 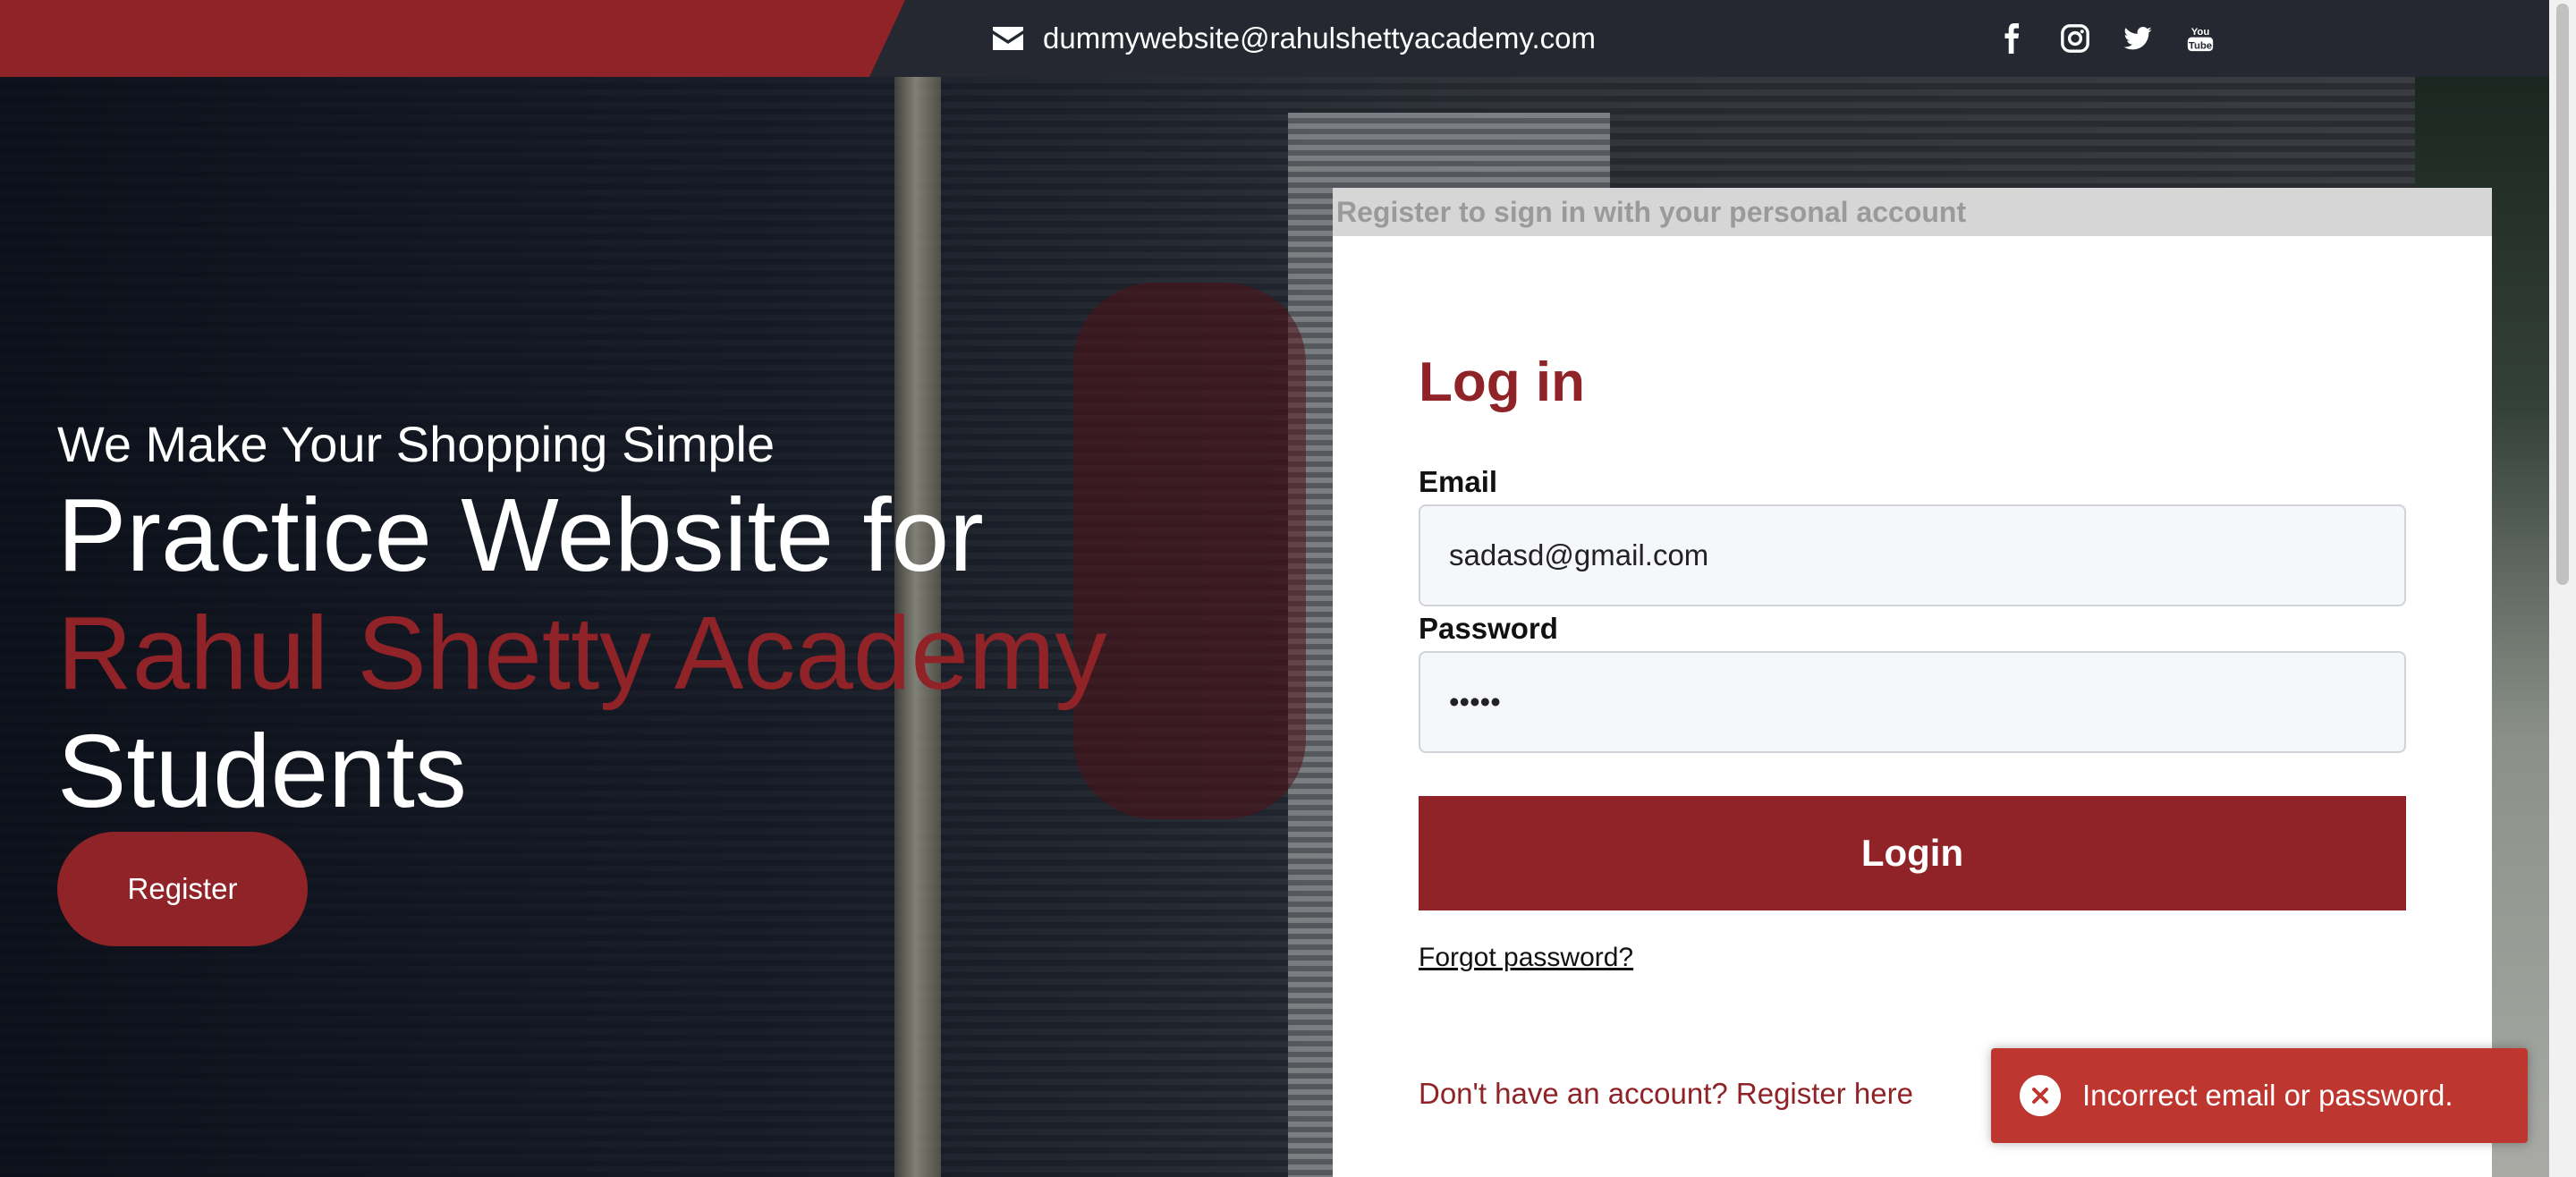 What do you see at coordinates (520, 535) in the screenshot?
I see `headline-line-1: Practice Website for` at bounding box center [520, 535].